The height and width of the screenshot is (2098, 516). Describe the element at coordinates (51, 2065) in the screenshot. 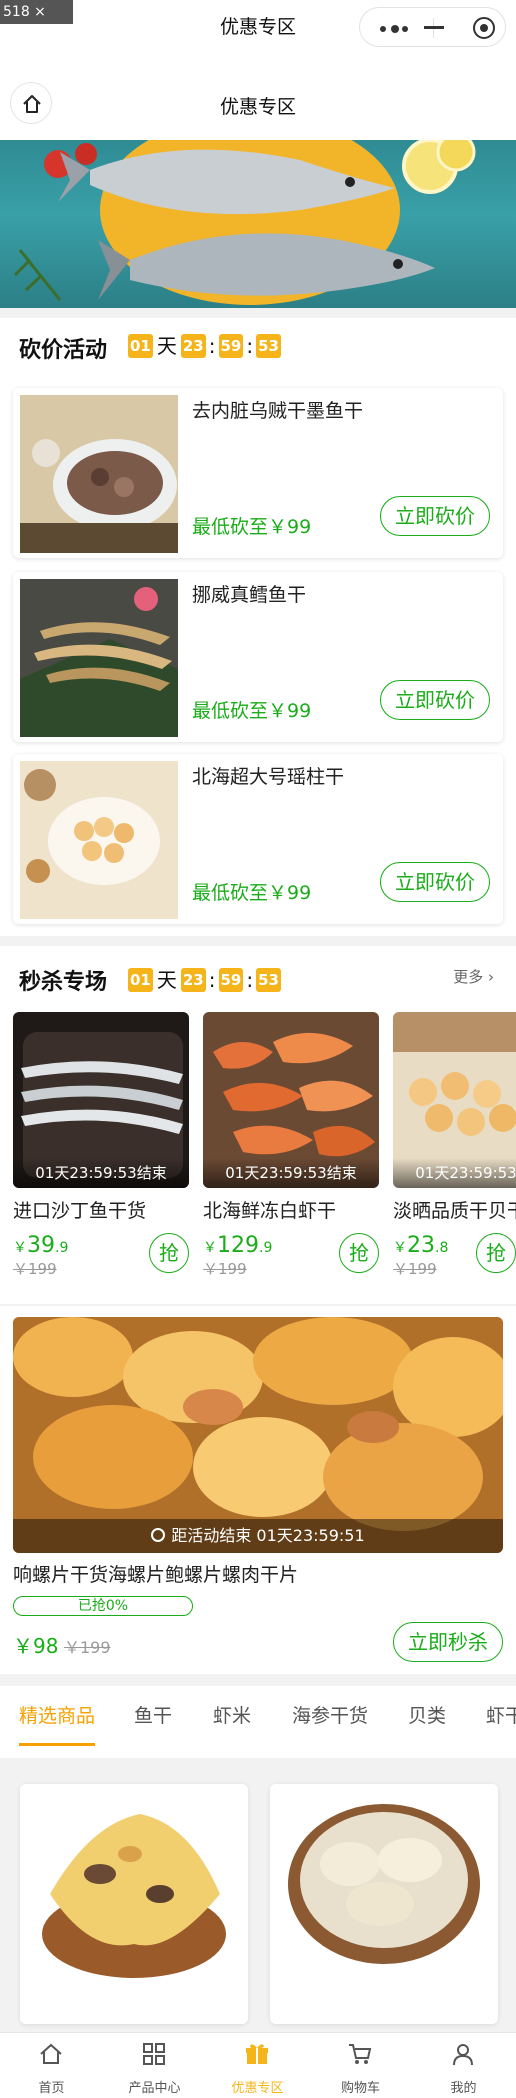

I see `tabbar-home: 首页` at that location.